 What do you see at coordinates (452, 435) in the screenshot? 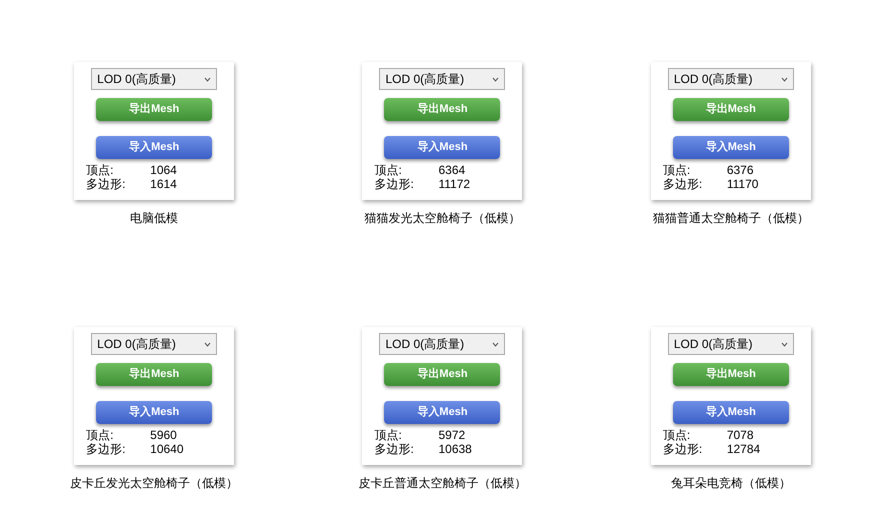
I see `stat-value: 5972` at bounding box center [452, 435].